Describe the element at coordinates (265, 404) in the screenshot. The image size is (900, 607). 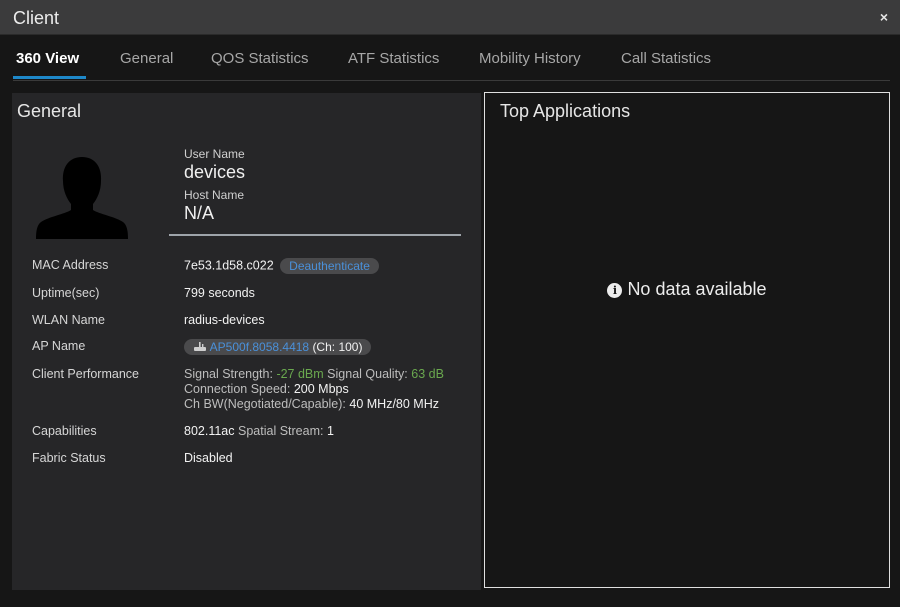
I see `ch-bw-label: Ch BW(Negotiated/Capable):` at that location.